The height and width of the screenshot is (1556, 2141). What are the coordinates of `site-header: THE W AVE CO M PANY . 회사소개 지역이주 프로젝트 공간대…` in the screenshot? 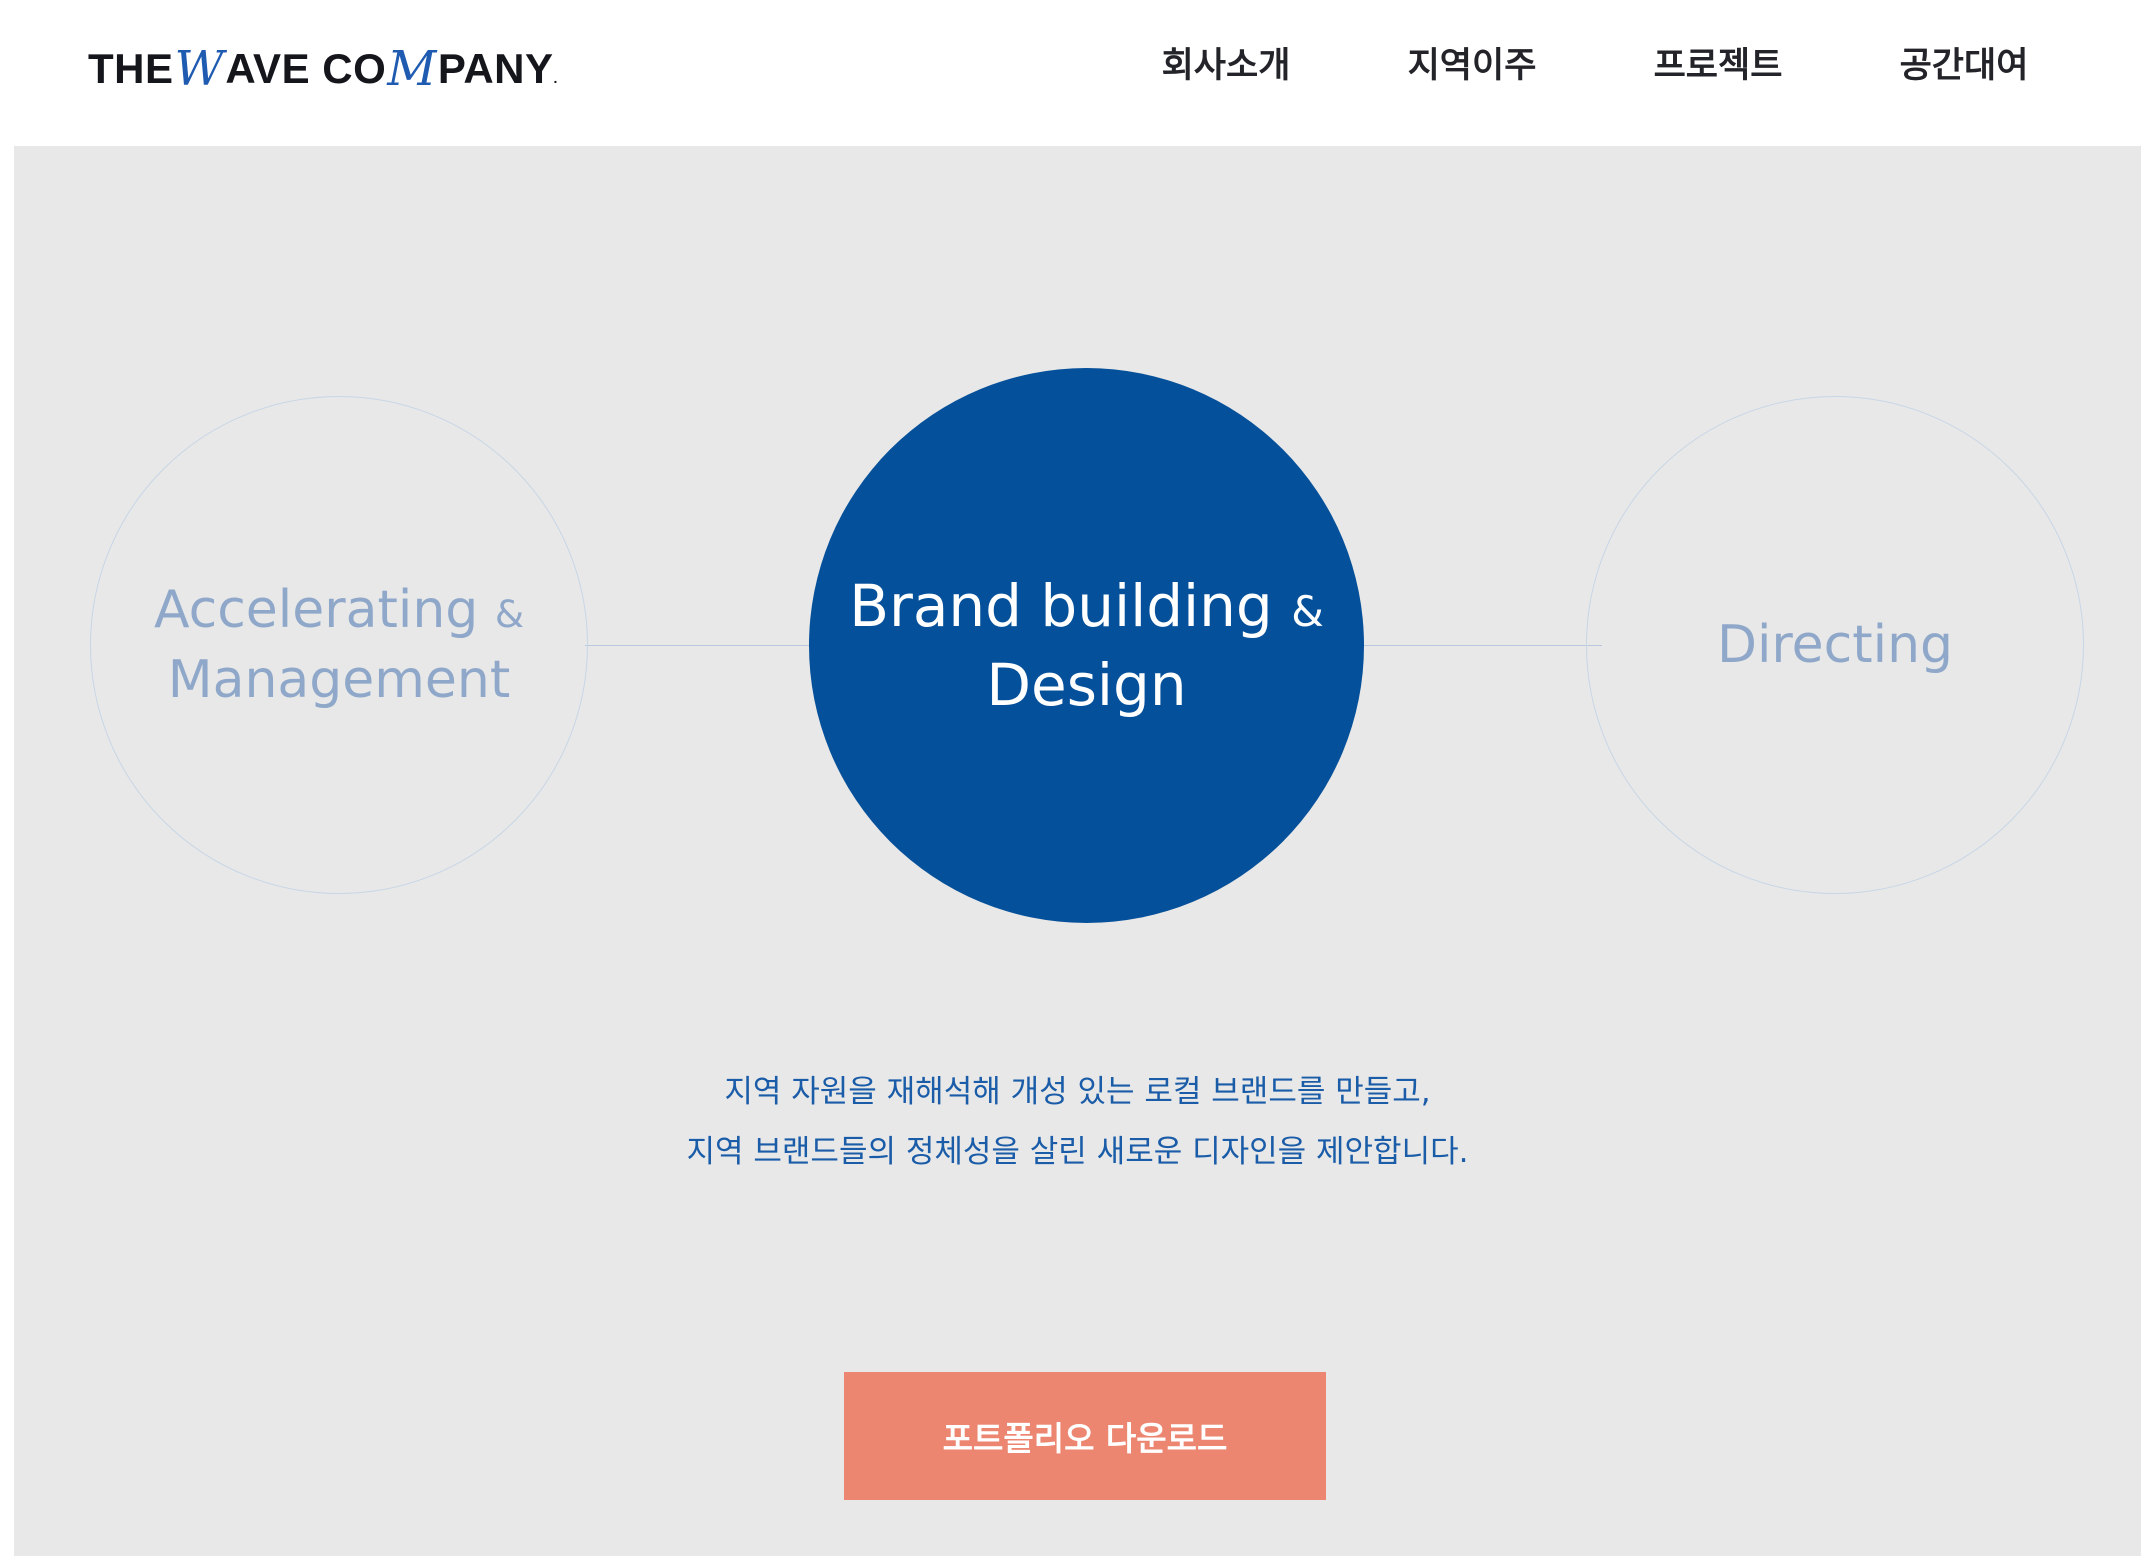 It's located at (1077, 73).